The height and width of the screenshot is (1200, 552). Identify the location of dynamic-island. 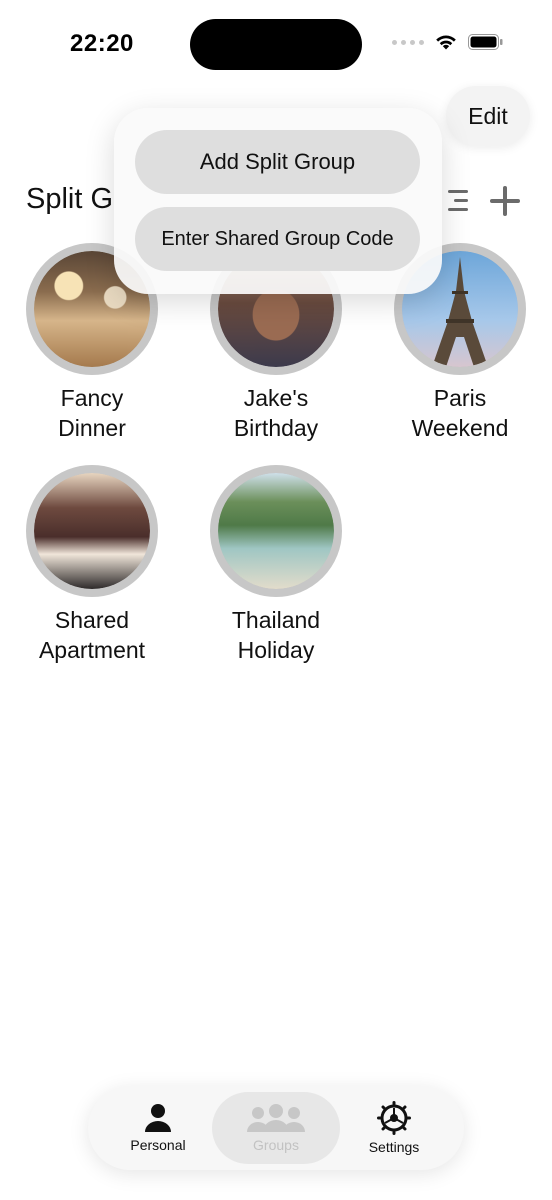
(276, 44).